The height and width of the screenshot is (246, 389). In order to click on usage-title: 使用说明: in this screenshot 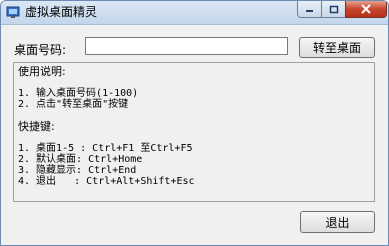, I will do `click(42, 71)`.